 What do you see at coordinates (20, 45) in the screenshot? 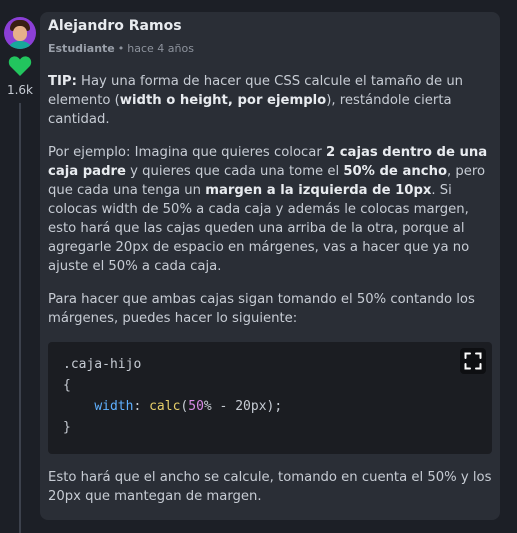
I see `avatar-body` at bounding box center [20, 45].